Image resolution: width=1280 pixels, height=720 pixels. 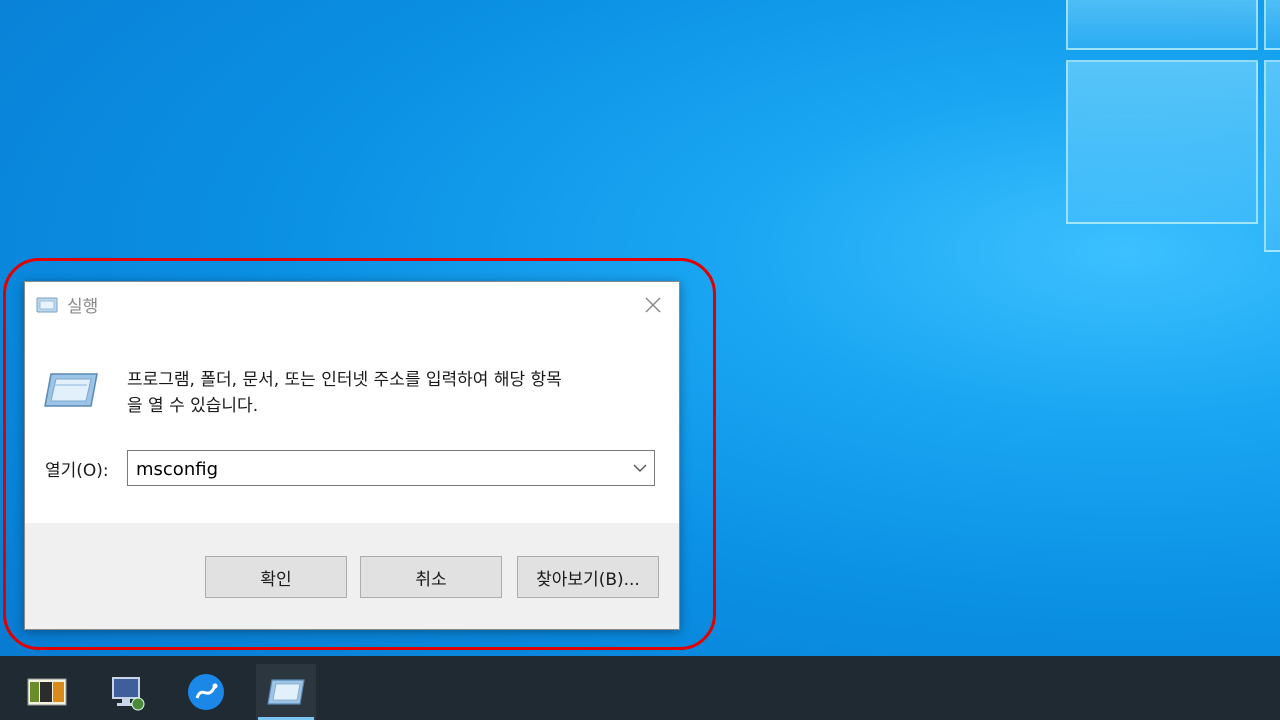 I want to click on taskbar, so click(x=640, y=688).